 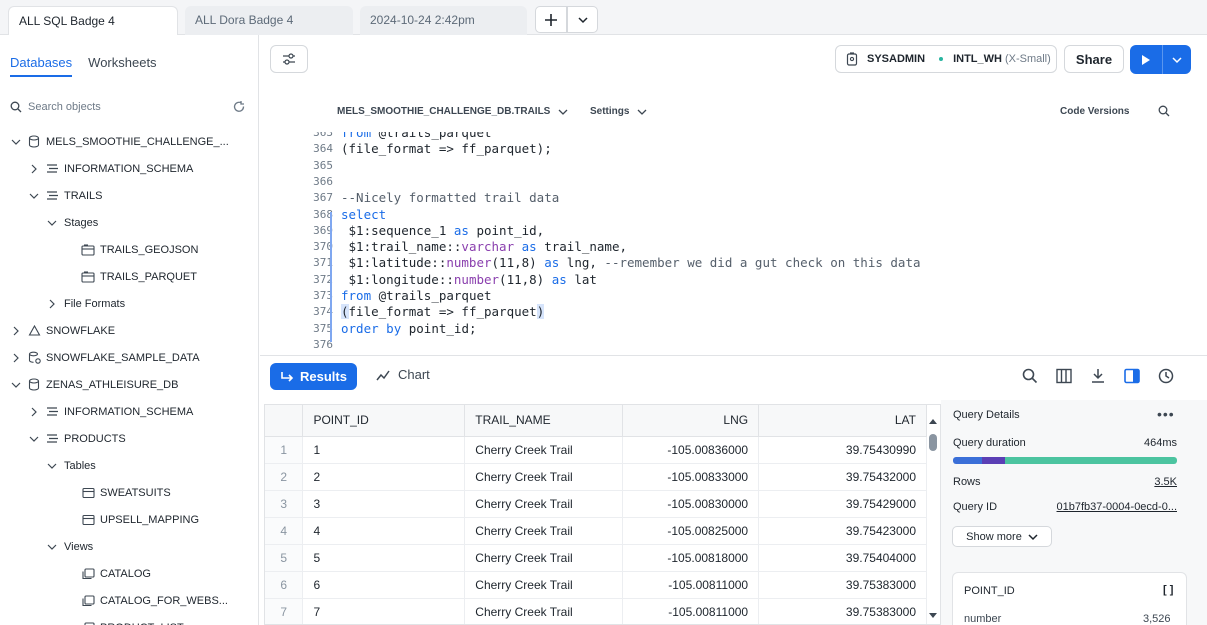 I want to click on tree-item-upsell-mapping: UPSELL_MAPPING, so click(x=129, y=519).